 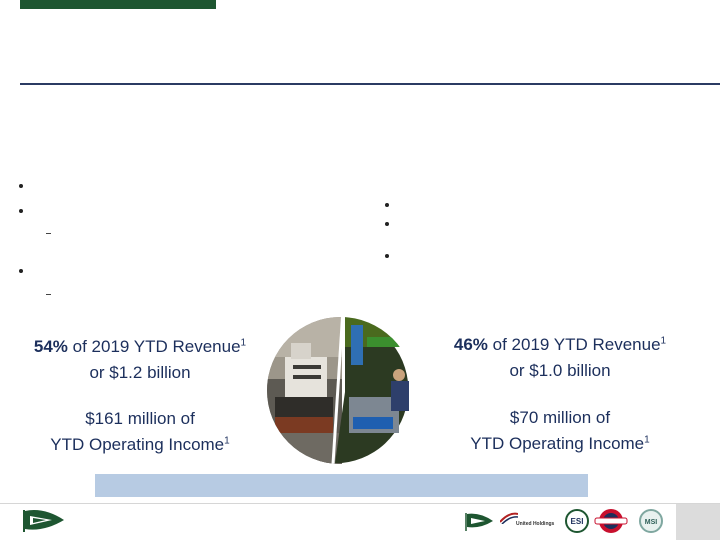 I want to click on distribution-revenue-text: of 2019 YTD Revenue, so click(x=574, y=344).